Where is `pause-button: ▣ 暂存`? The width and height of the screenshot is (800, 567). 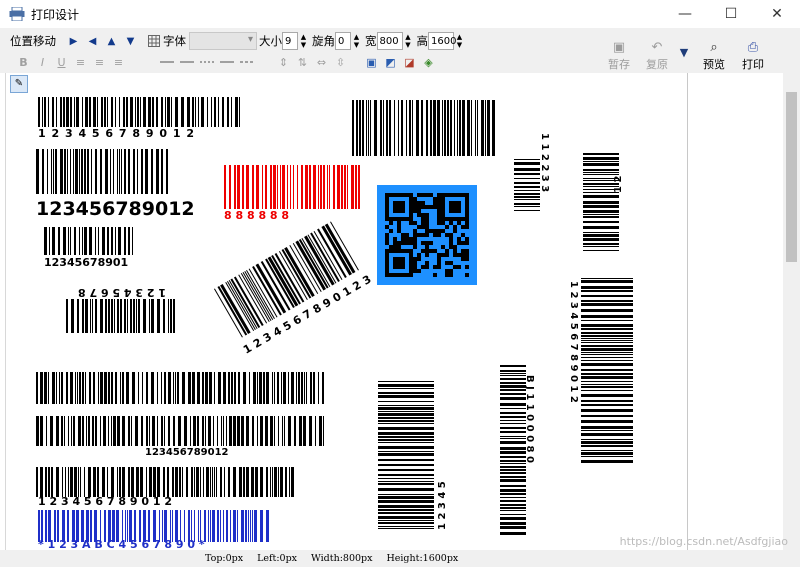 pause-button: ▣ 暂存 is located at coordinates (619, 56).